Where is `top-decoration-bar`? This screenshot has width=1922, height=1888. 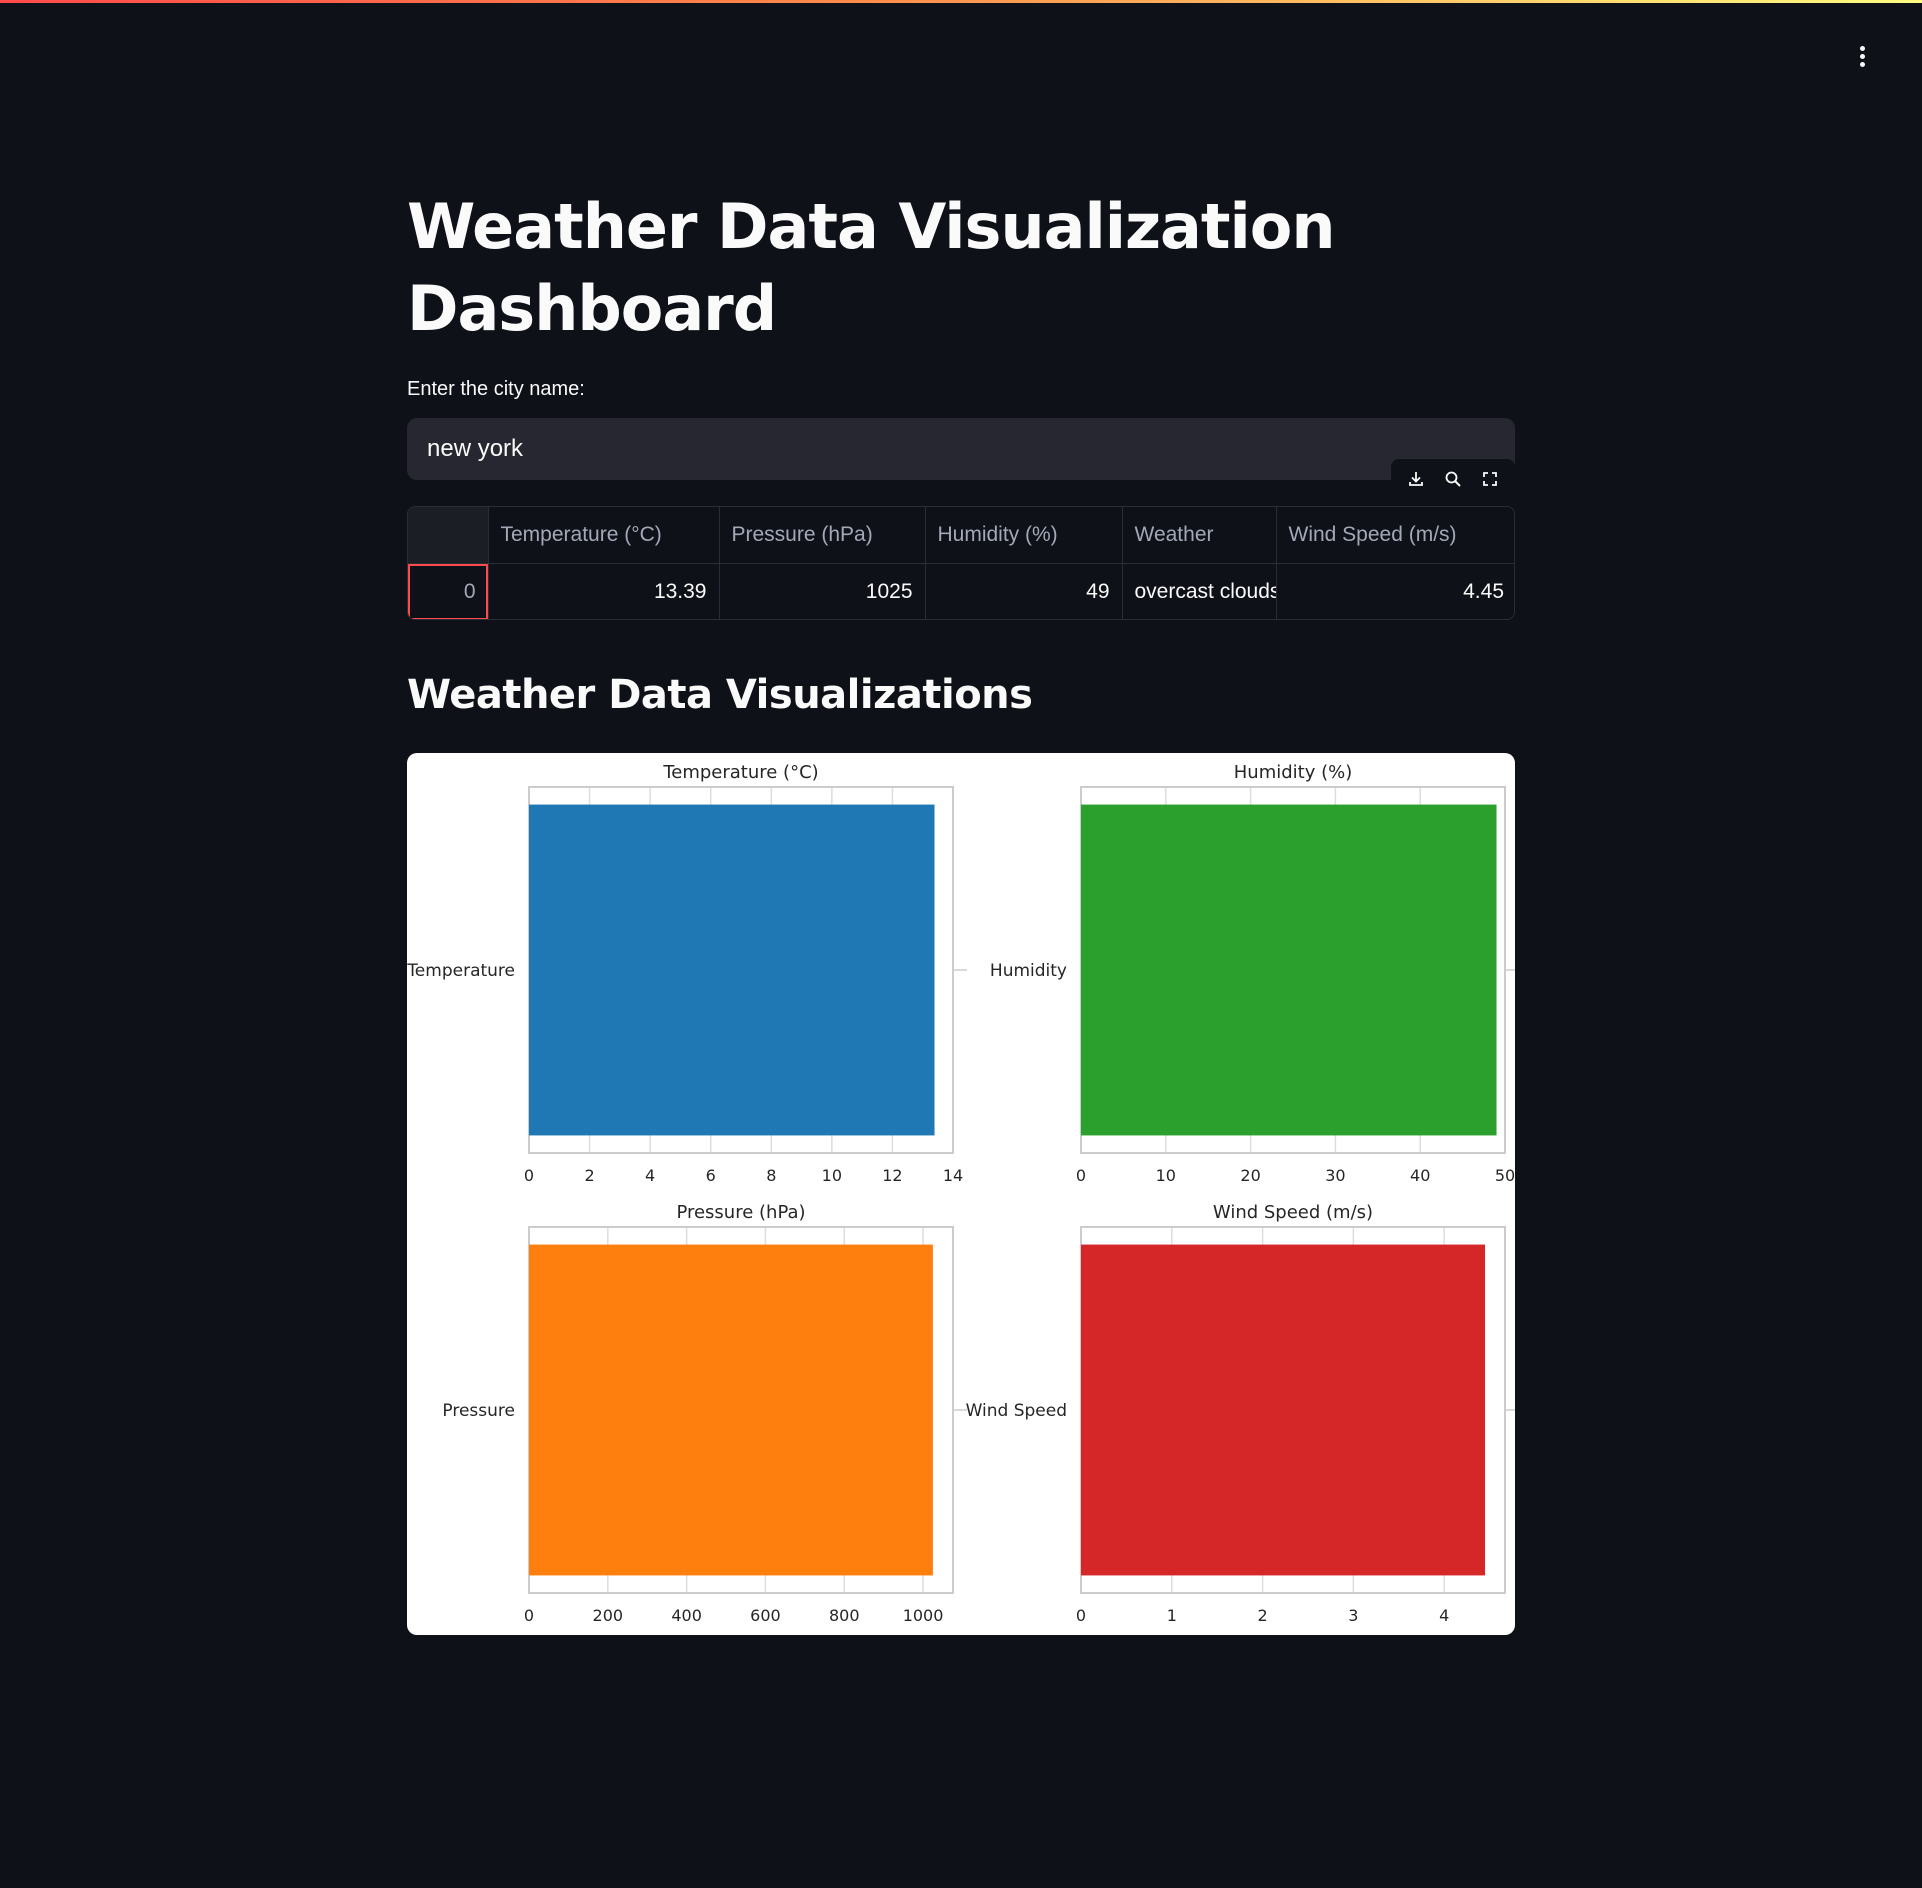
top-decoration-bar is located at coordinates (961, 1).